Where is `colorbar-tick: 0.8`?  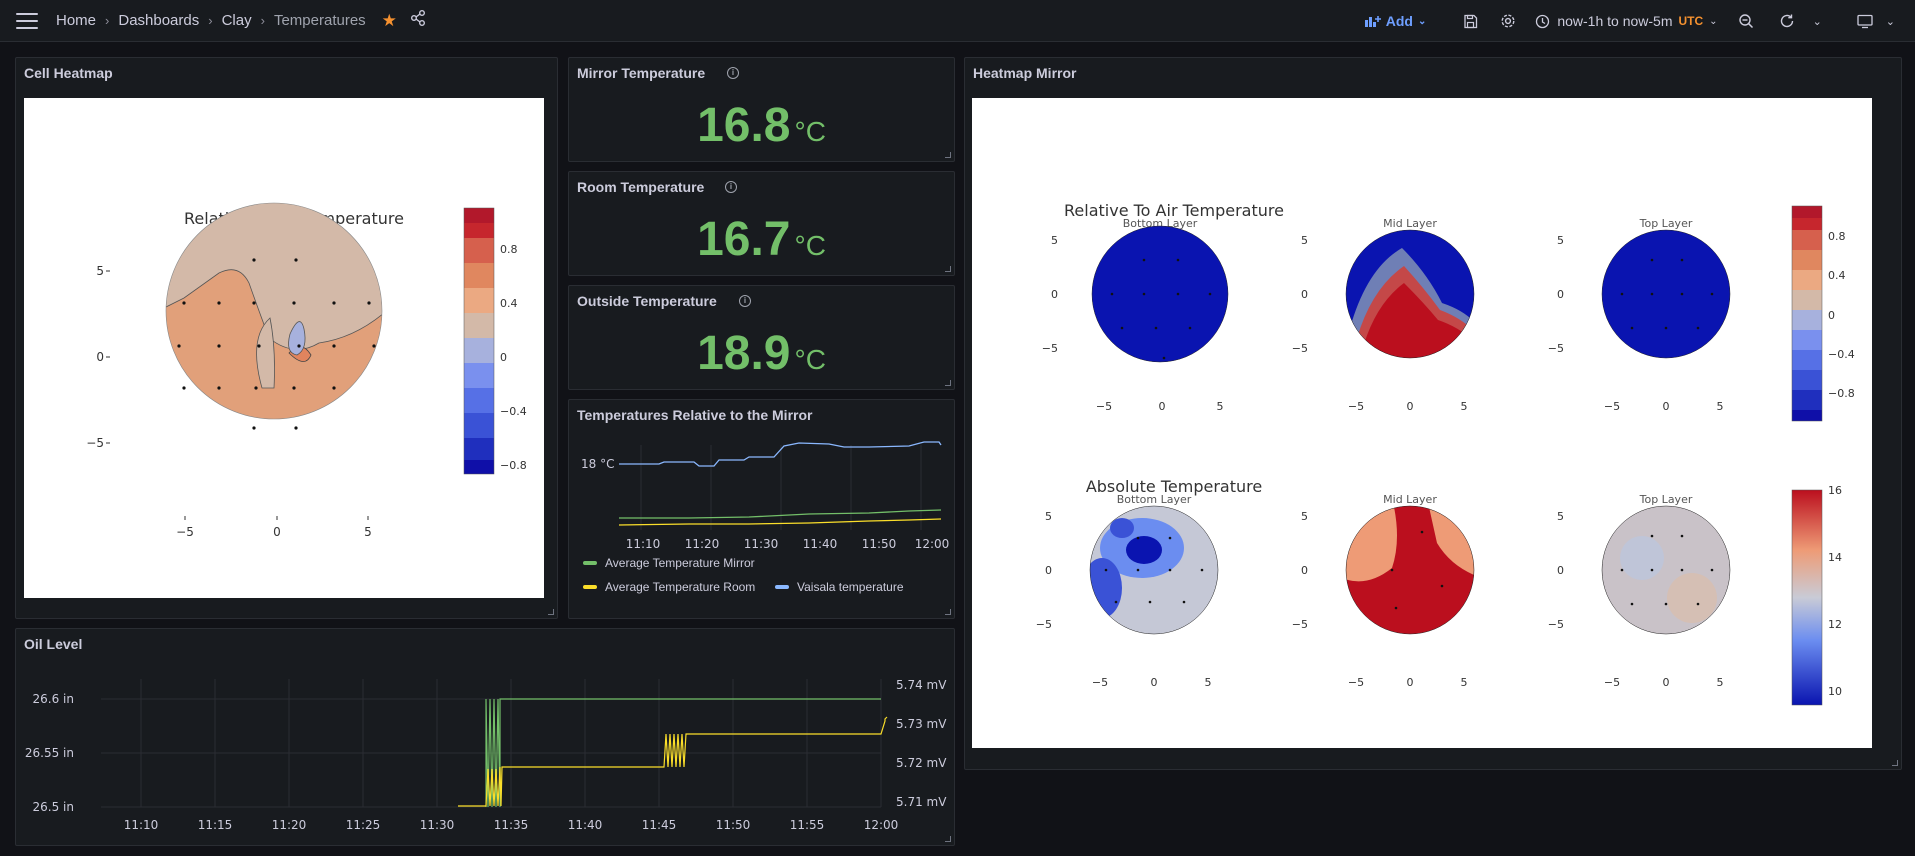 colorbar-tick: 0.8 is located at coordinates (509, 249).